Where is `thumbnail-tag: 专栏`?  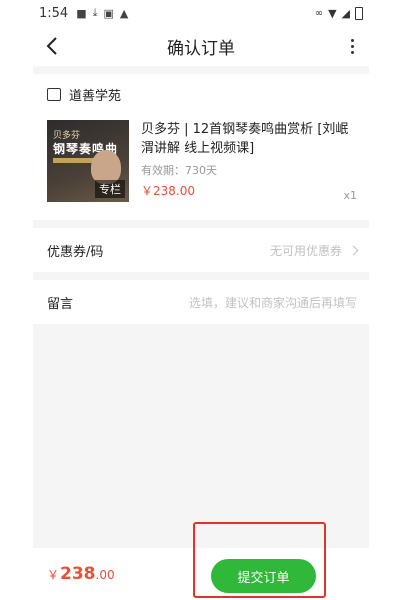 thumbnail-tag: 专栏 is located at coordinates (110, 189).